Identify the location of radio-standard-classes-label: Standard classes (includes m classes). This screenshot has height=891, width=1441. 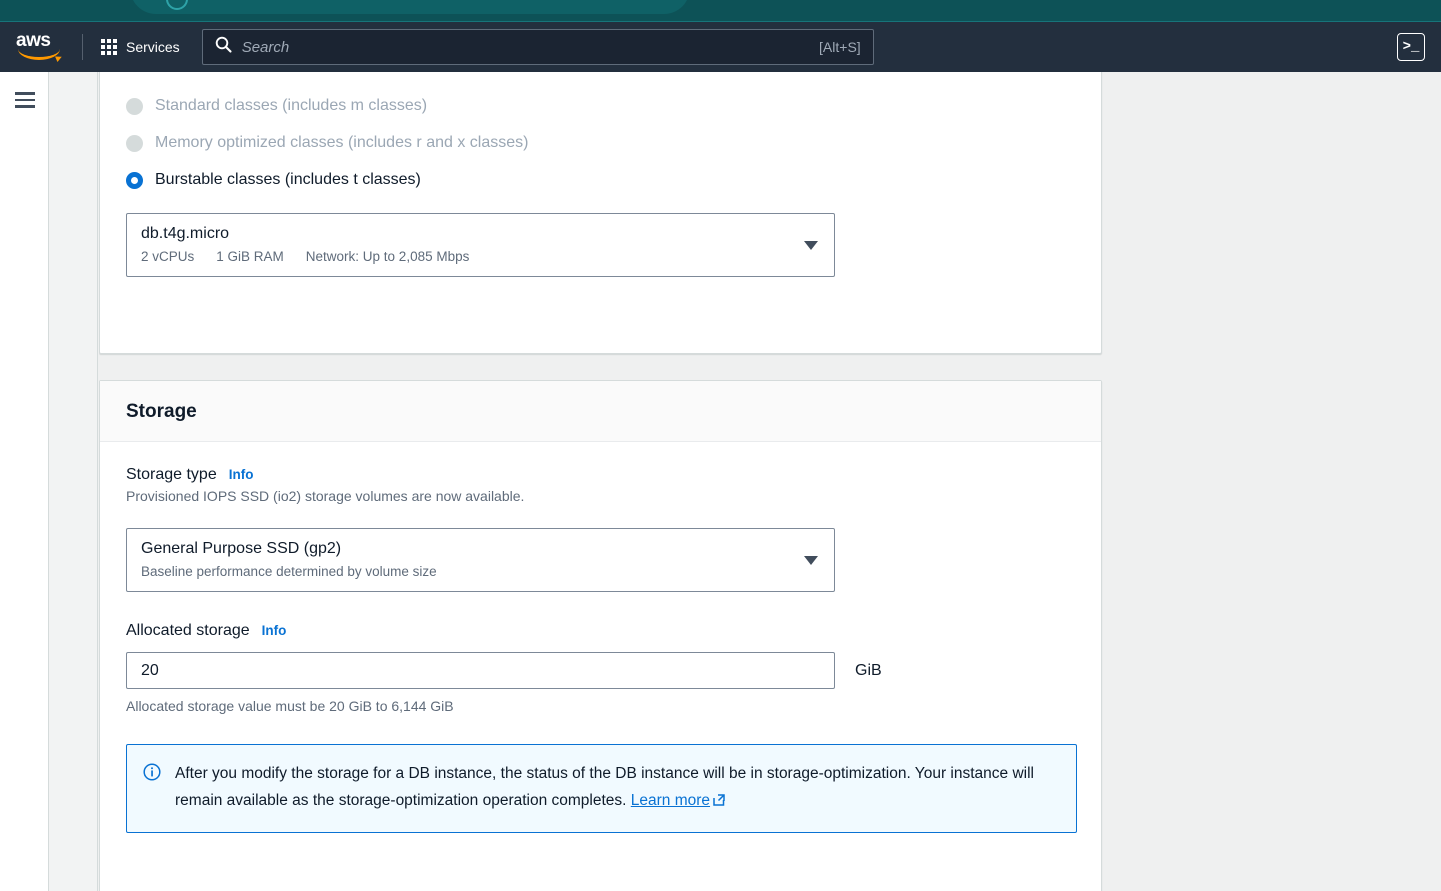
(291, 105).